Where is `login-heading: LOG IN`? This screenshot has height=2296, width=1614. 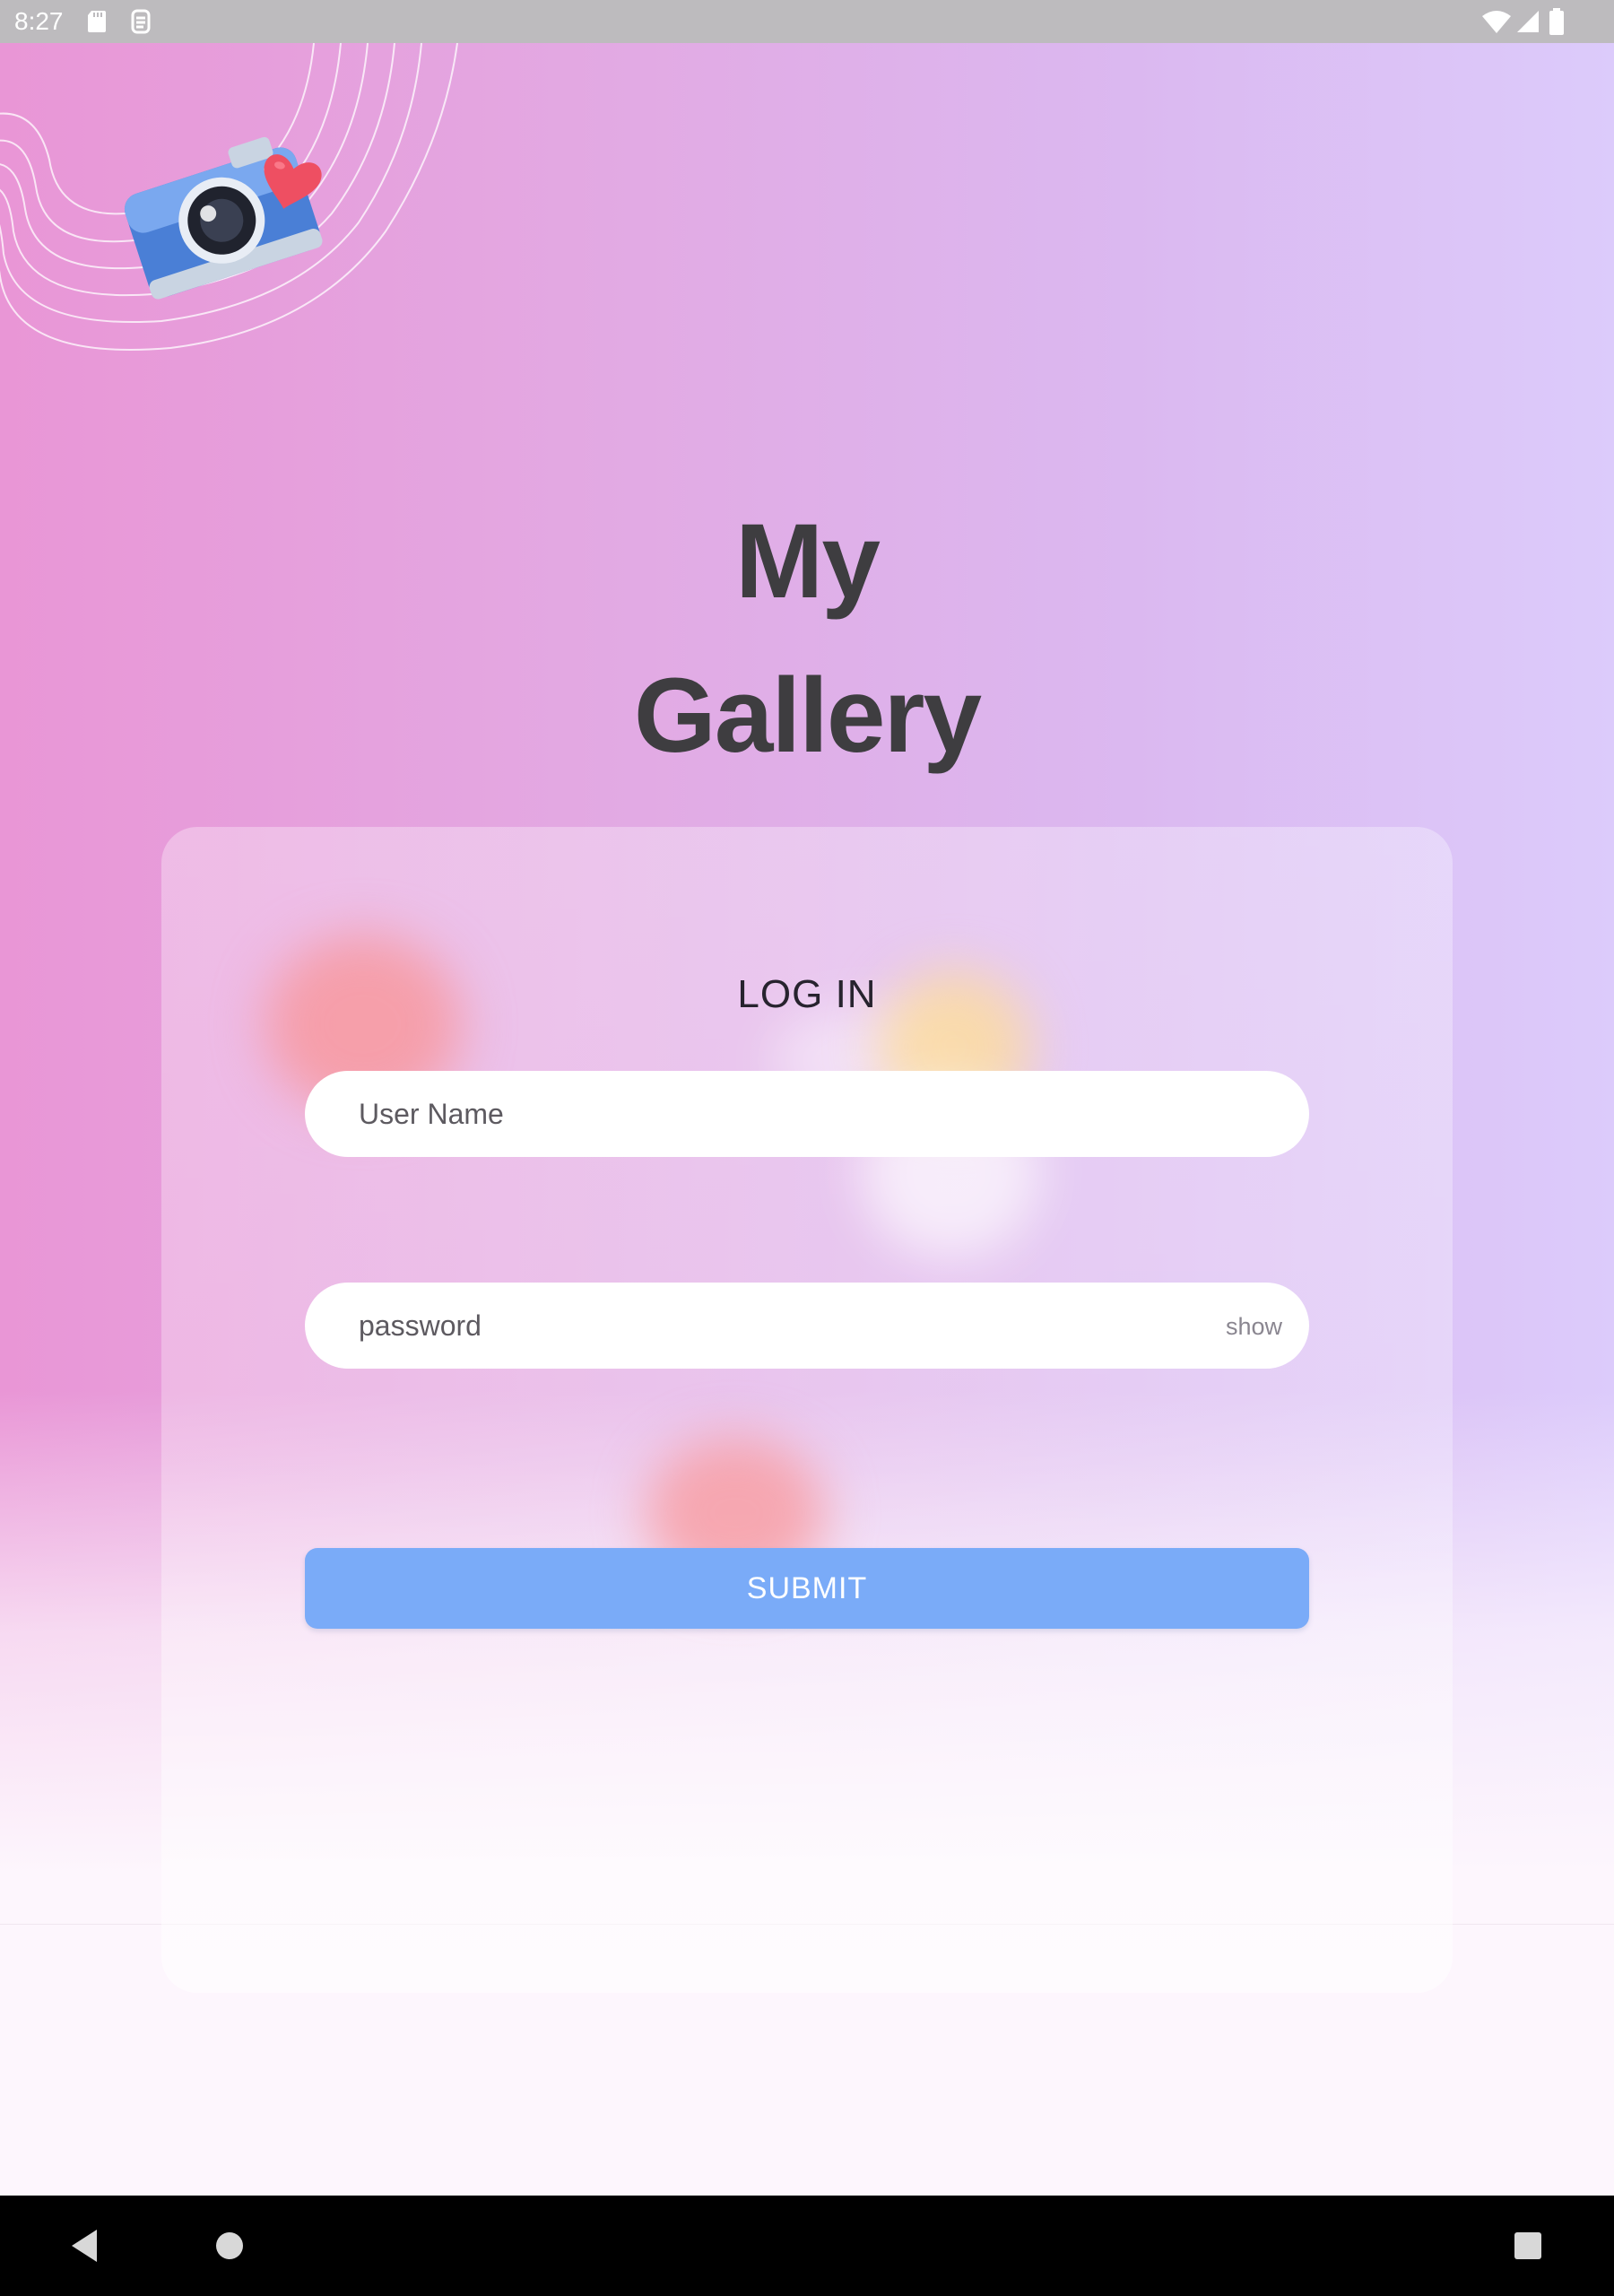 login-heading: LOG IN is located at coordinates (807, 994).